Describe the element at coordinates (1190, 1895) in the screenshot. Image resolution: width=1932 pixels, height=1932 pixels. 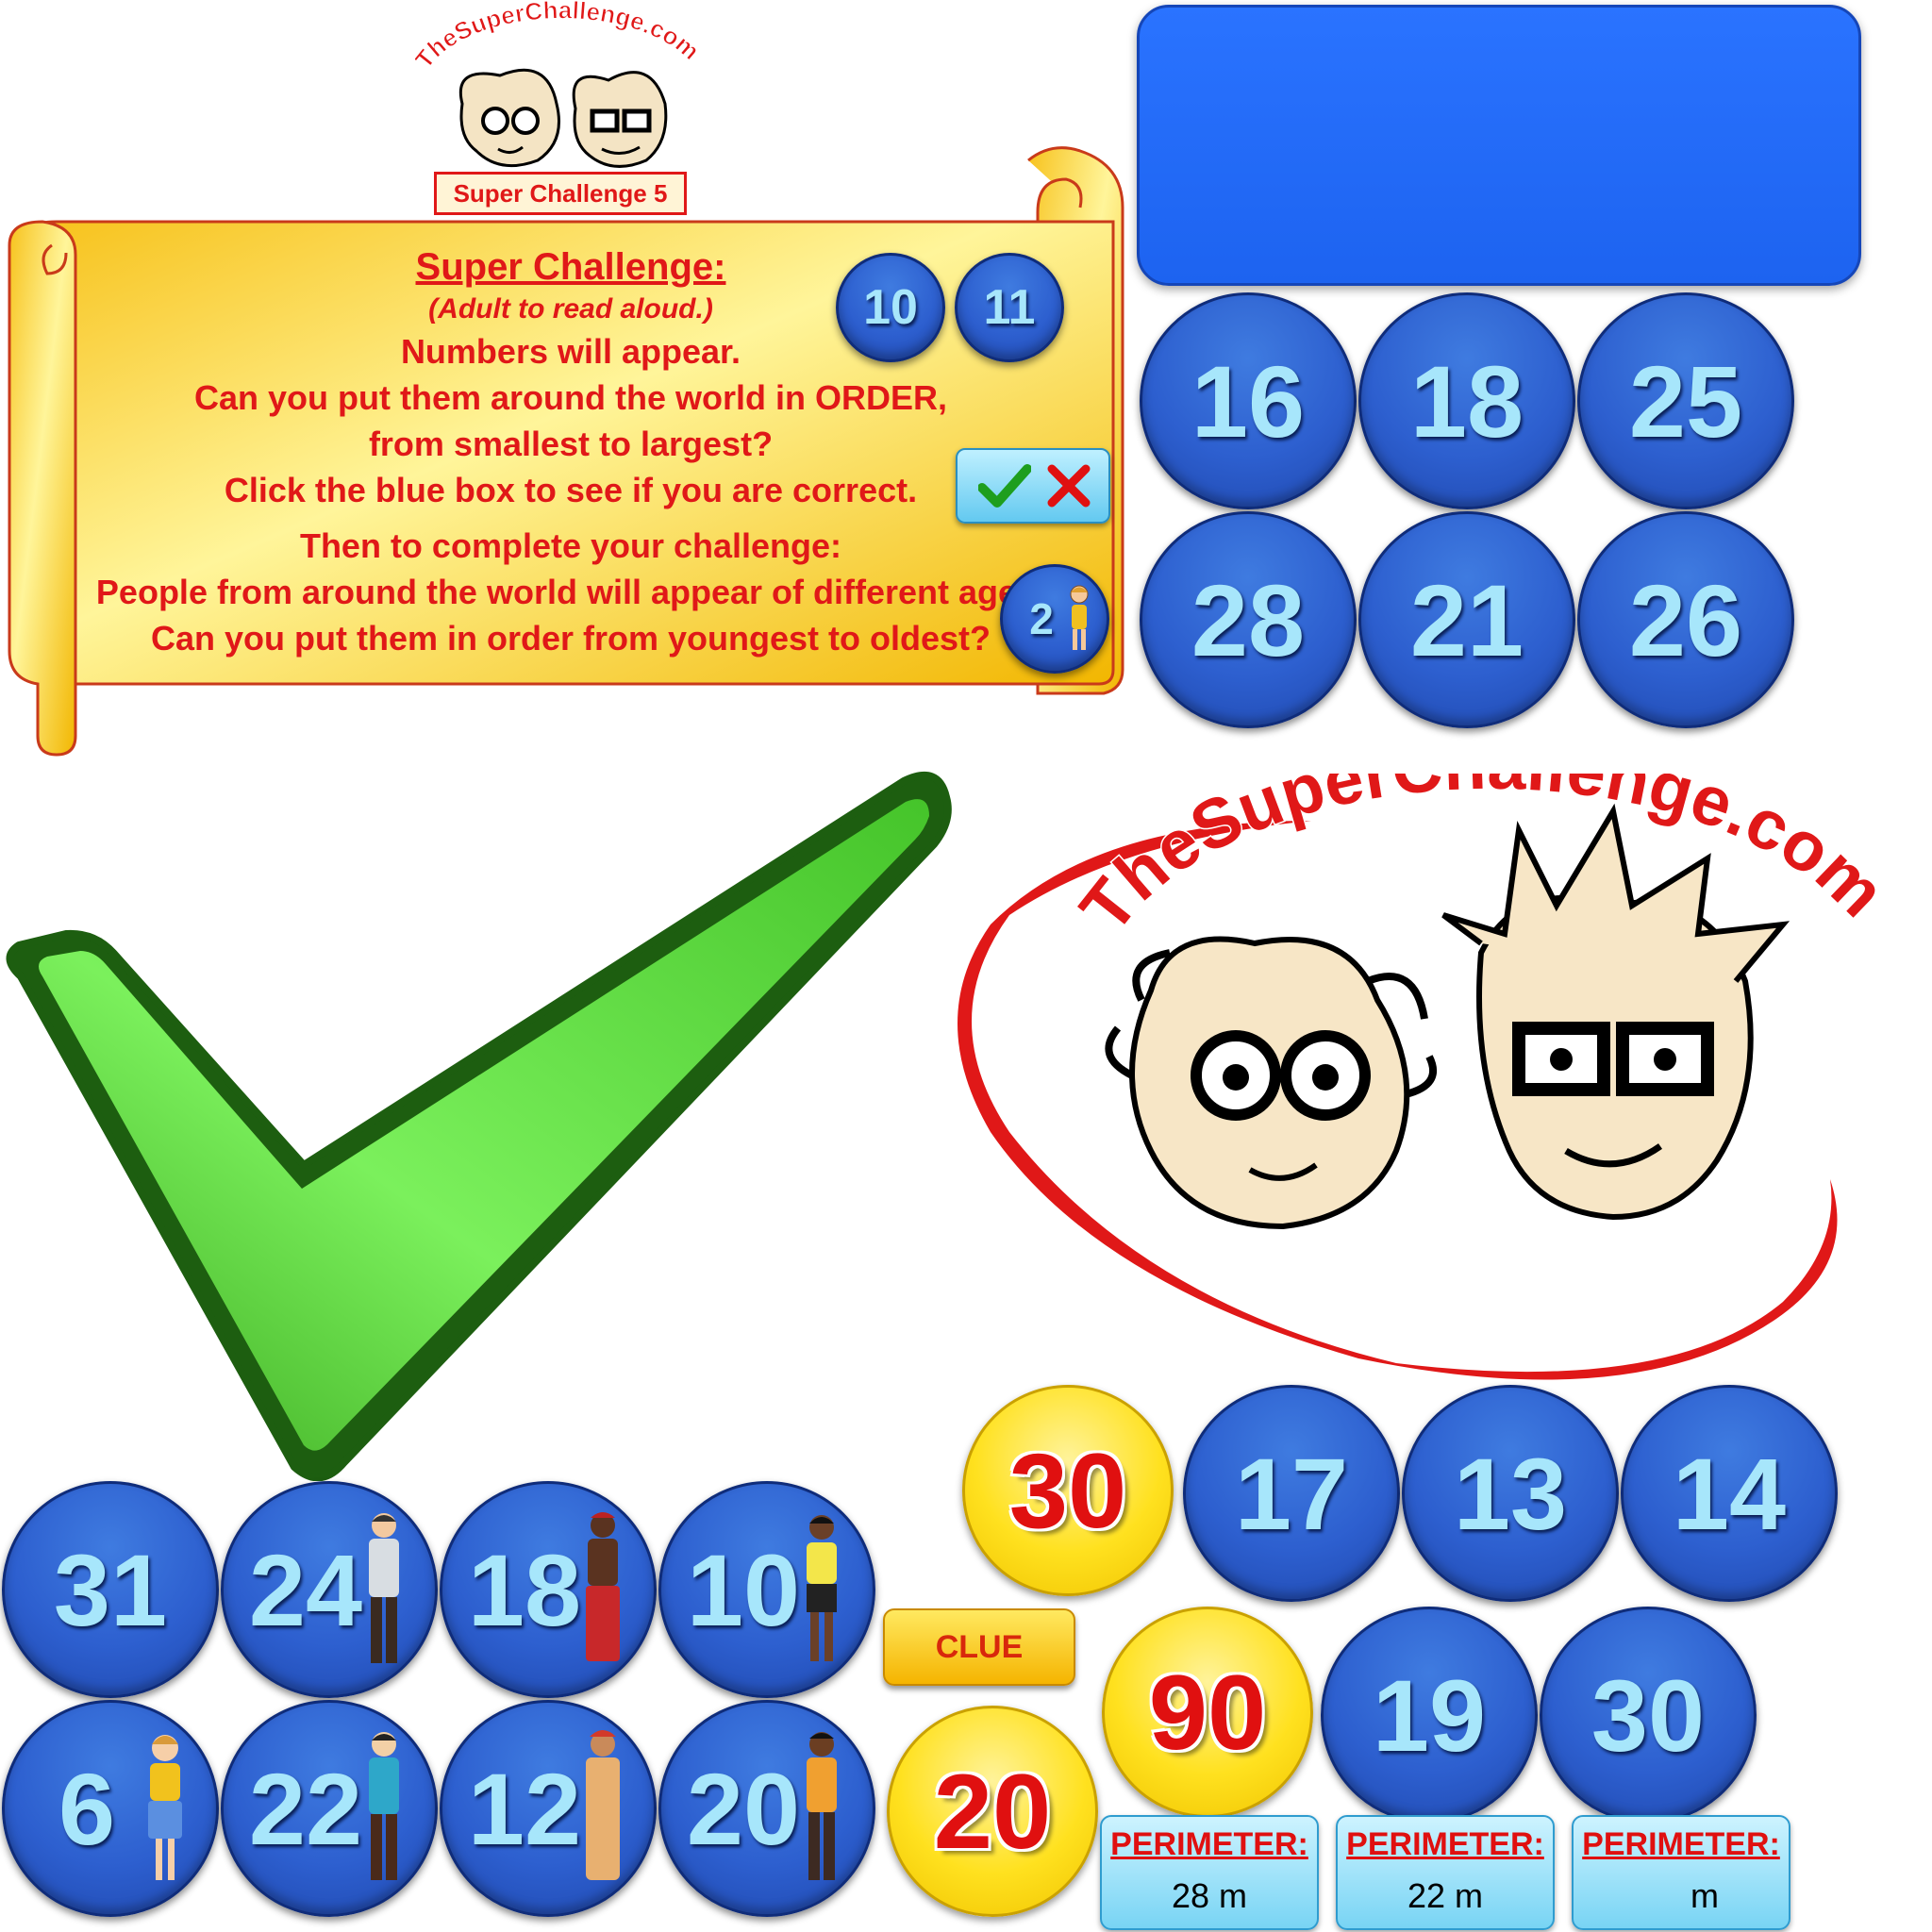
I see `perimeter-value: 28` at that location.